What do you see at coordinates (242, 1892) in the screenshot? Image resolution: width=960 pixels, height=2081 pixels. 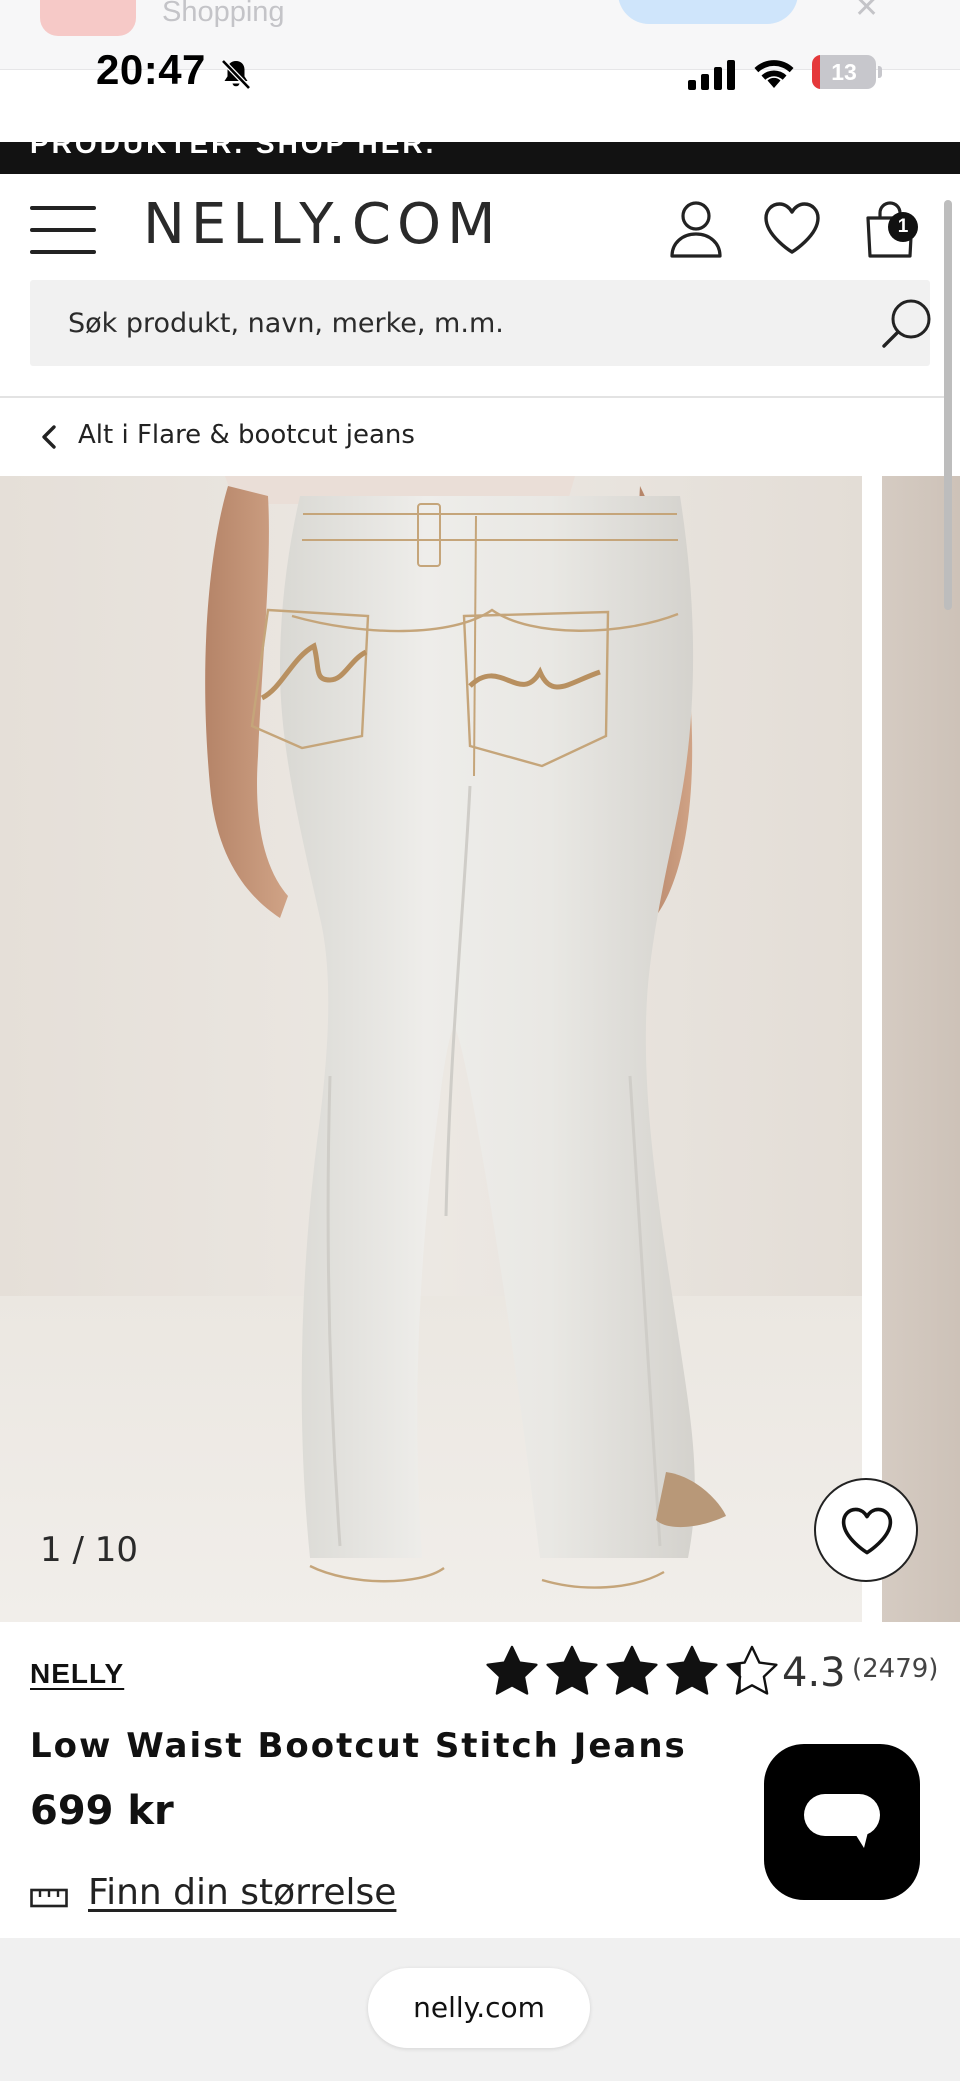 I see `size-guide-link: Finn din størrelse` at bounding box center [242, 1892].